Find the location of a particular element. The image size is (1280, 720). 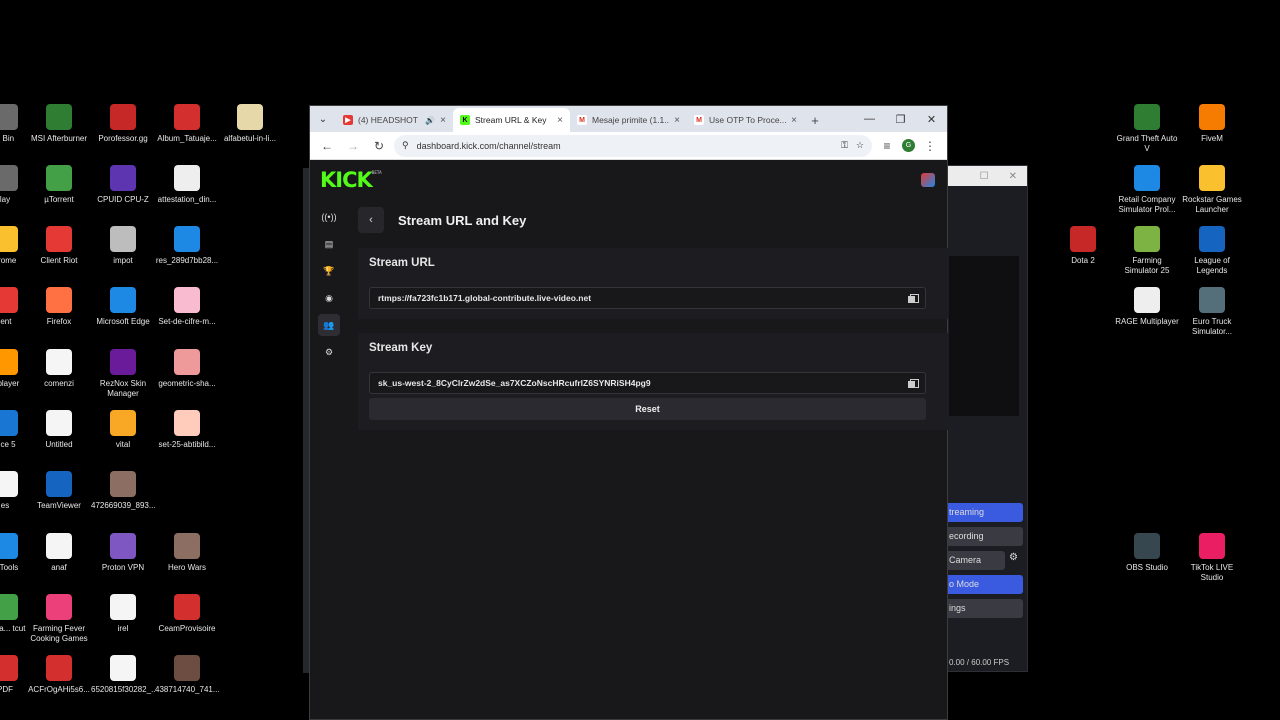

site-info-icon: ⚲ is located at coordinates (405, 145).